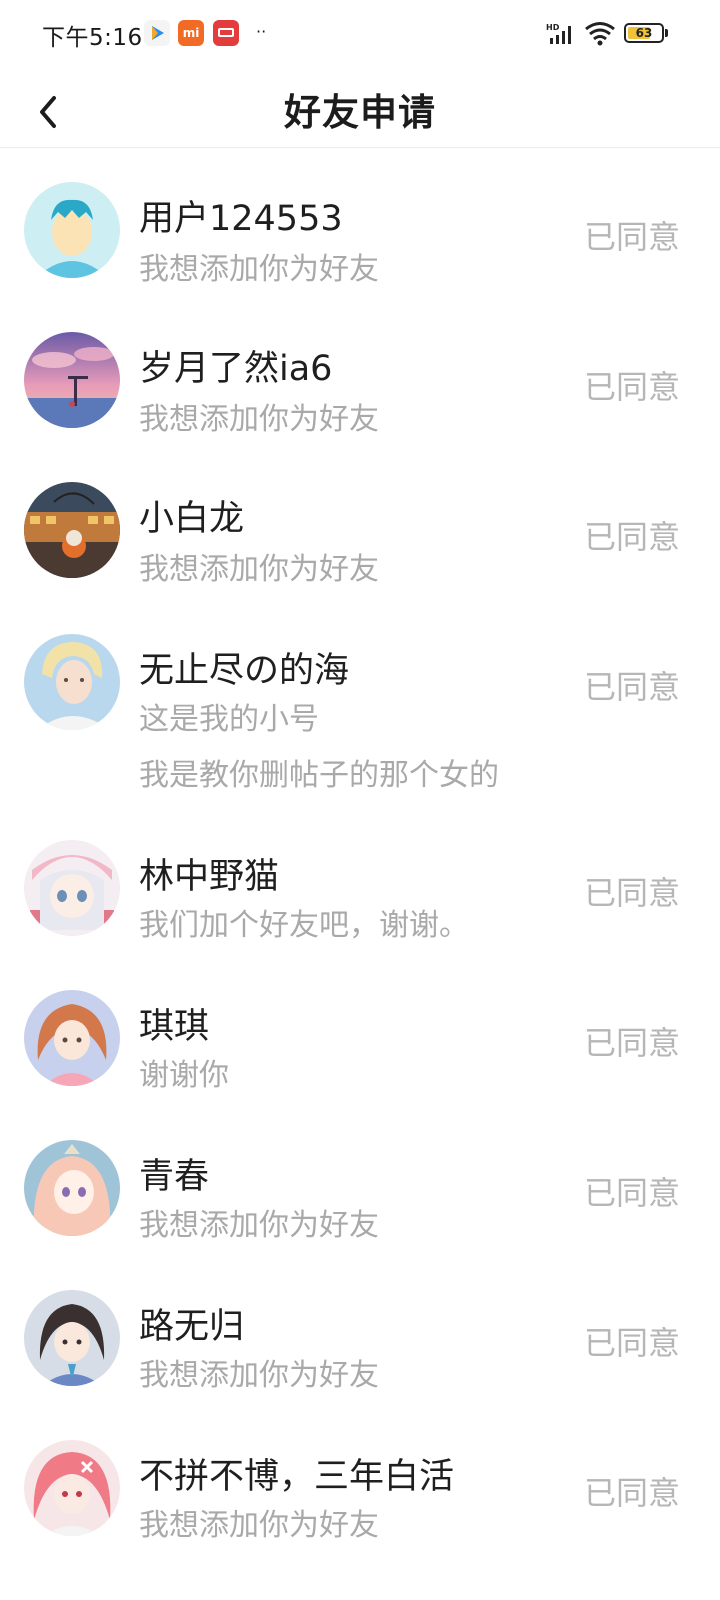  I want to click on requester-name: 小白龙, so click(192, 519).